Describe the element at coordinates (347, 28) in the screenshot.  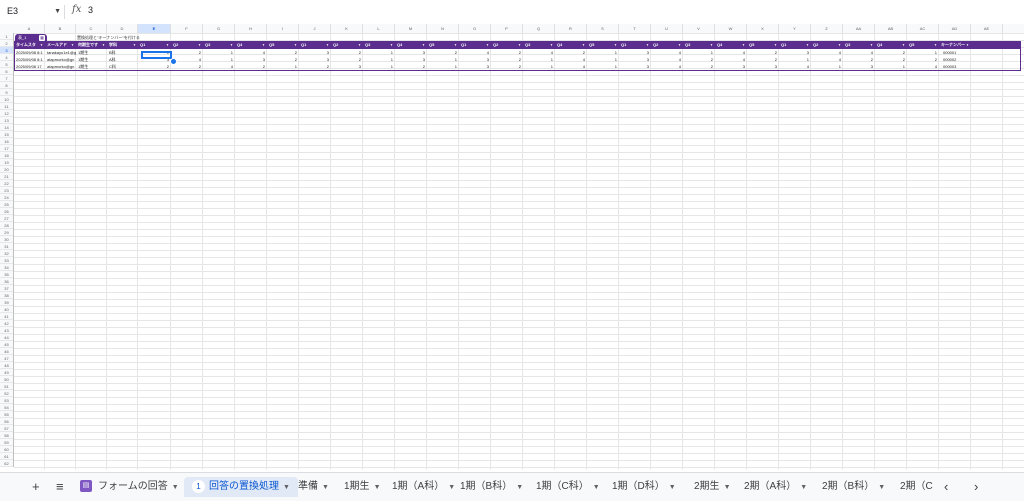
I see `column-header-k: K` at that location.